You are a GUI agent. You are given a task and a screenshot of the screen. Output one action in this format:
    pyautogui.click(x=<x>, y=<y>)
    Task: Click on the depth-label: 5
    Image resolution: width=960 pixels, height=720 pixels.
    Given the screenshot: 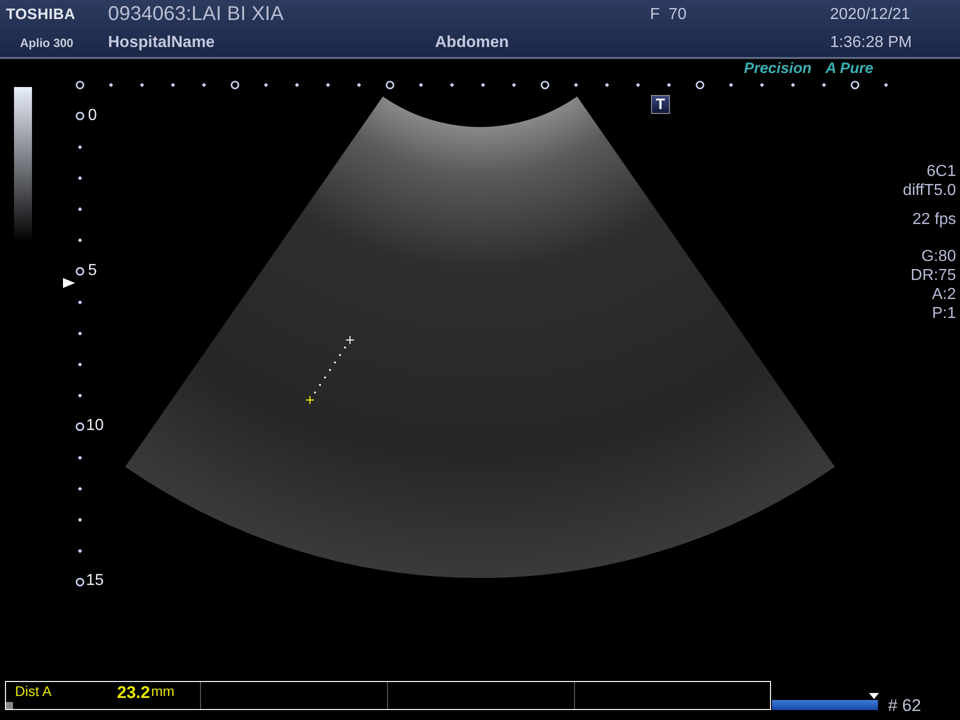 What is the action you would take?
    pyautogui.click(x=93, y=271)
    